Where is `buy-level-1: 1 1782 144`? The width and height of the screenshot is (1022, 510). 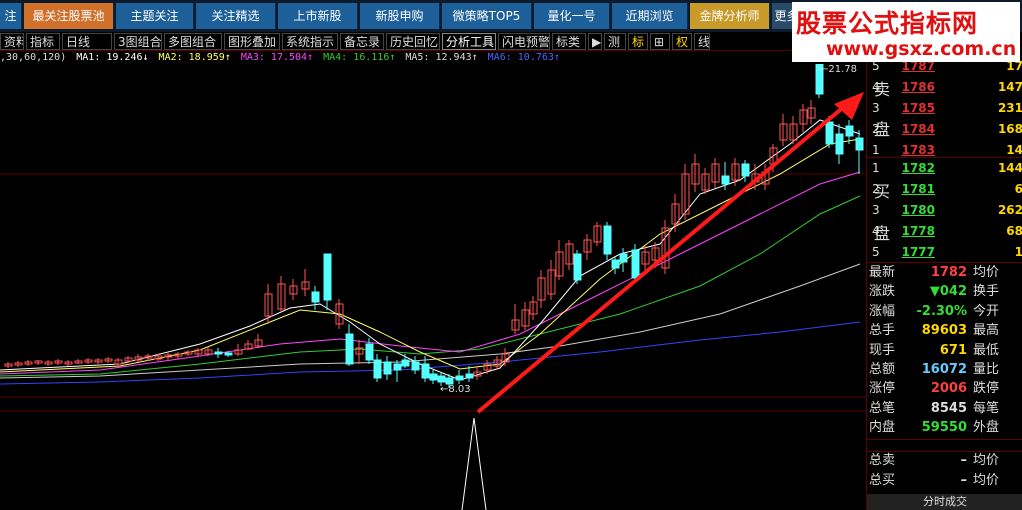
buy-level-1: 1 1782 144 is located at coordinates (944, 168).